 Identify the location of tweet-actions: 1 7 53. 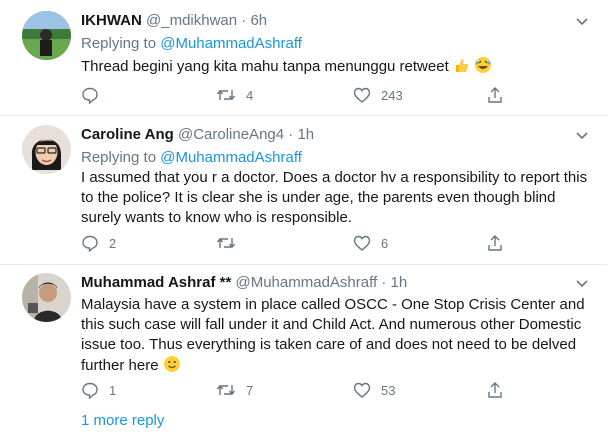
(296, 390).